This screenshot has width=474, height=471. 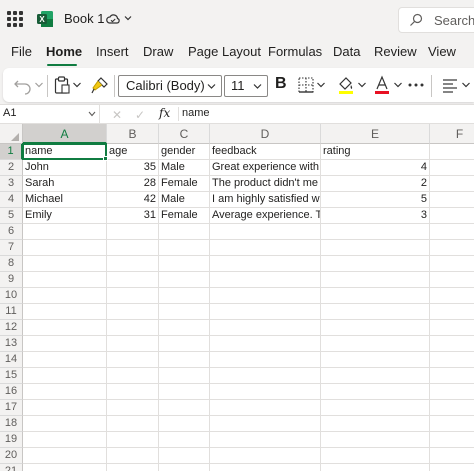 I want to click on cell-e18, so click(x=375, y=424).